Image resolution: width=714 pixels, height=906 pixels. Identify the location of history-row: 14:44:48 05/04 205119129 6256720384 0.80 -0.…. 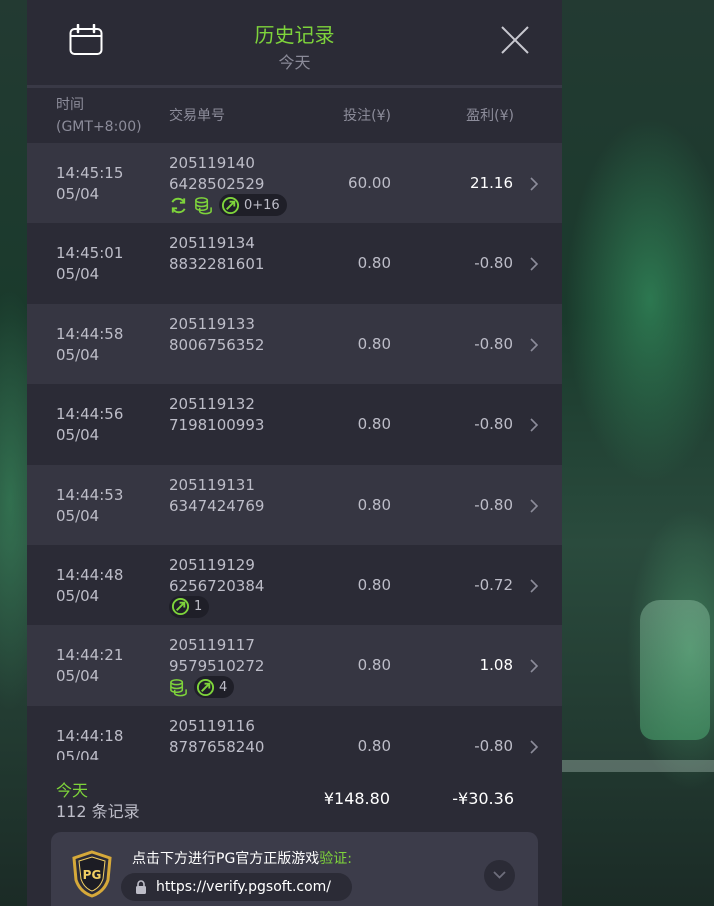
(294, 585).